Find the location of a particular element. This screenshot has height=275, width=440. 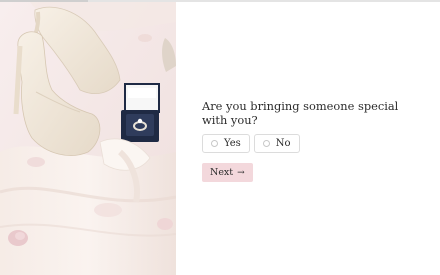

option-yes: Yes is located at coordinates (226, 143).